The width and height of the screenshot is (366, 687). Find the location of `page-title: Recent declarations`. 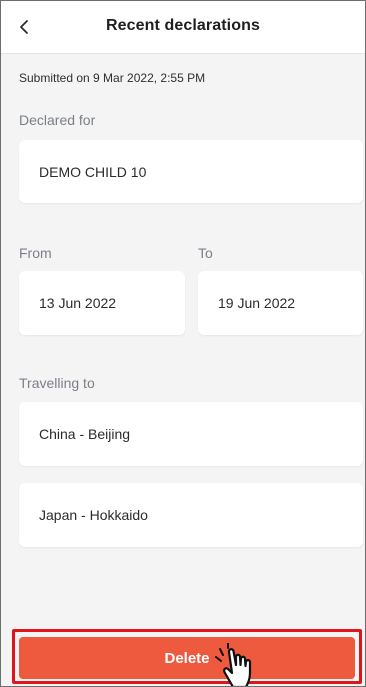

page-title: Recent declarations is located at coordinates (183, 25).